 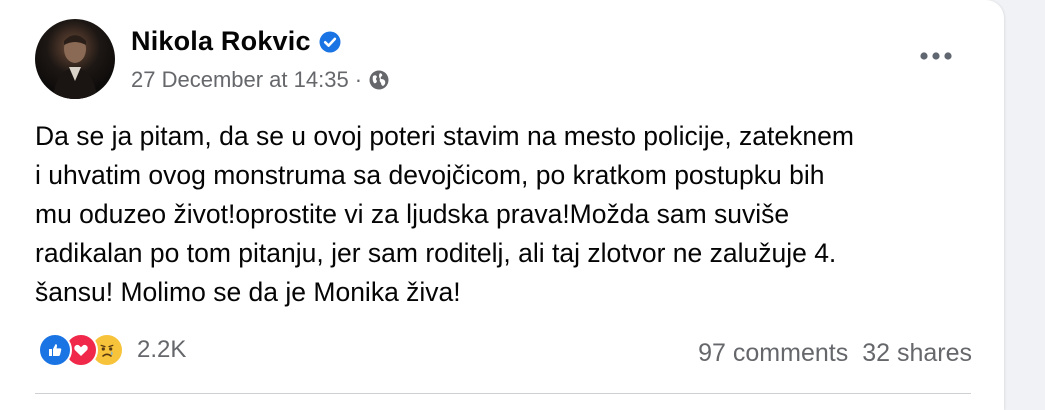 I want to click on reaction-count: 2.2K, so click(x=162, y=349).